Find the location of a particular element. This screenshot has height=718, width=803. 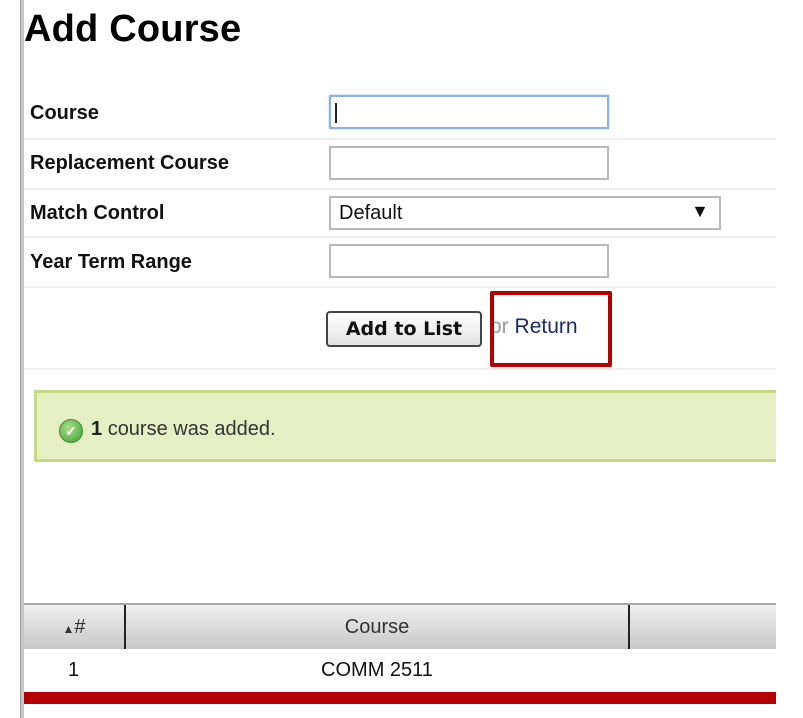

form-row-replacement-course: Replacement Course is located at coordinates (400, 165).